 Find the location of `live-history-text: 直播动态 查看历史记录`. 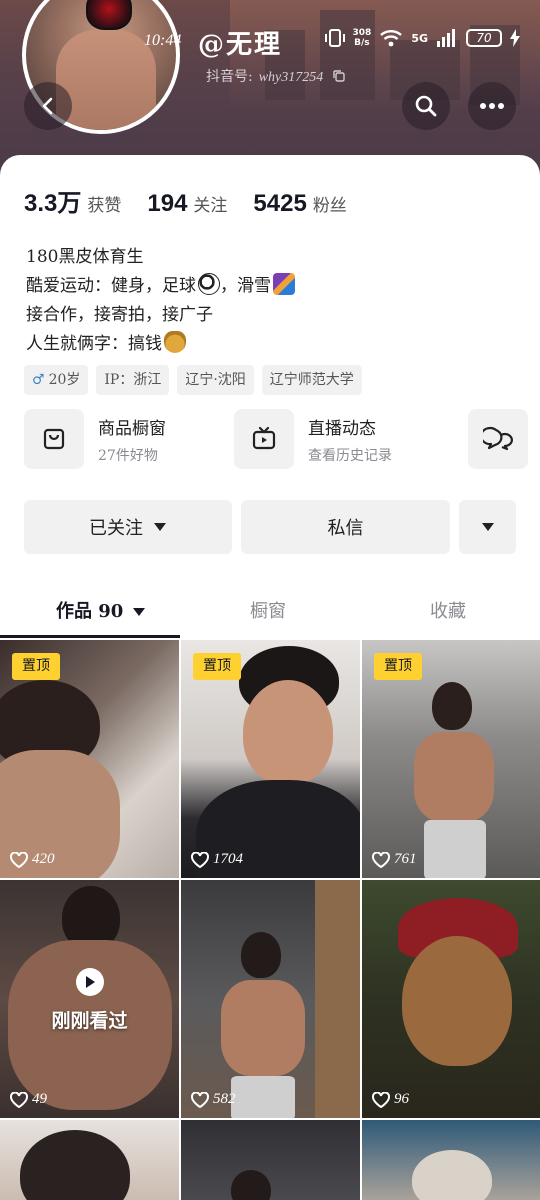

live-history-text: 直播动态 查看历史记录 is located at coordinates (350, 439).